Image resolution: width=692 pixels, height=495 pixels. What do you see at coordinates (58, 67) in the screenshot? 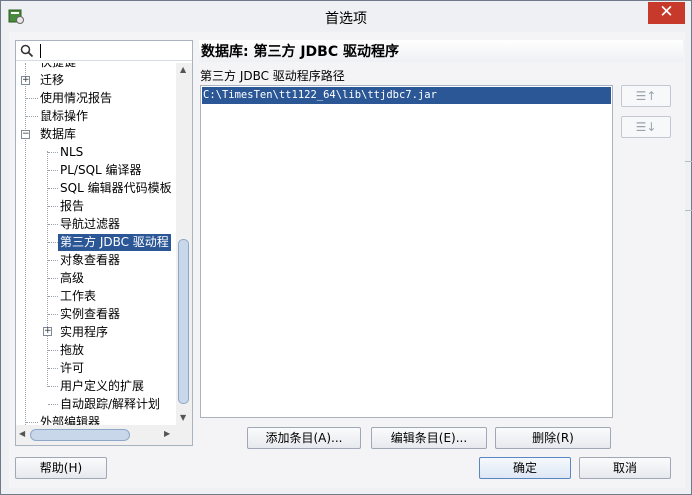
I see `tree-item-shortcuts: 快捷键` at bounding box center [58, 67].